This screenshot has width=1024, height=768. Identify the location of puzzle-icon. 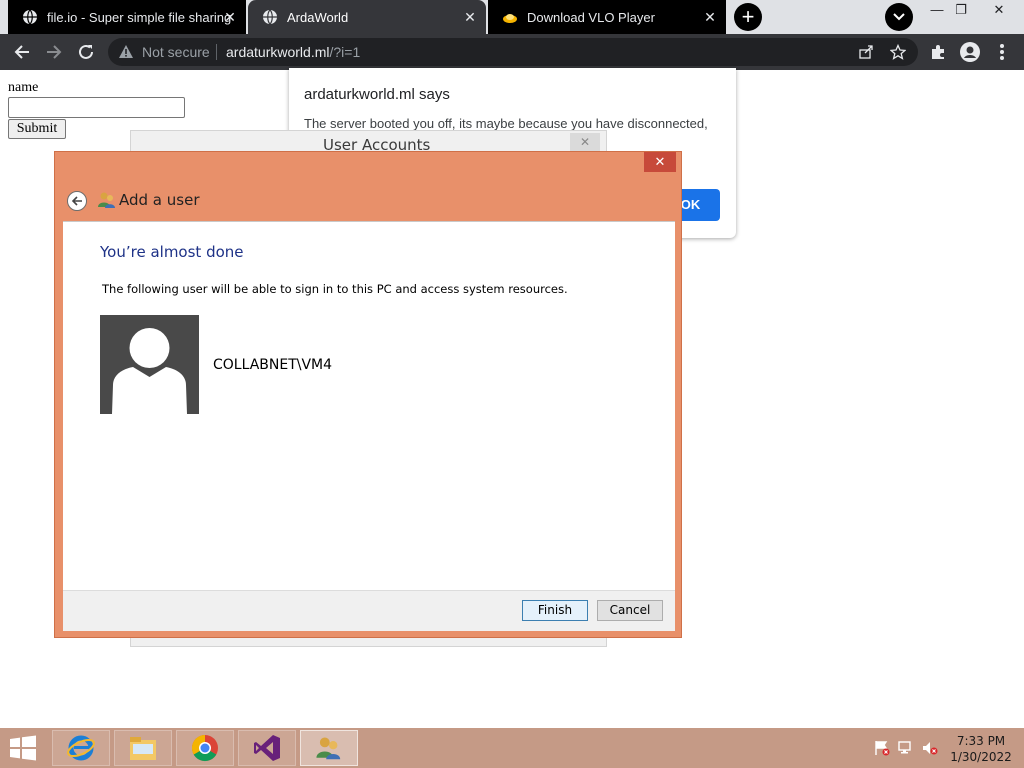
(938, 52).